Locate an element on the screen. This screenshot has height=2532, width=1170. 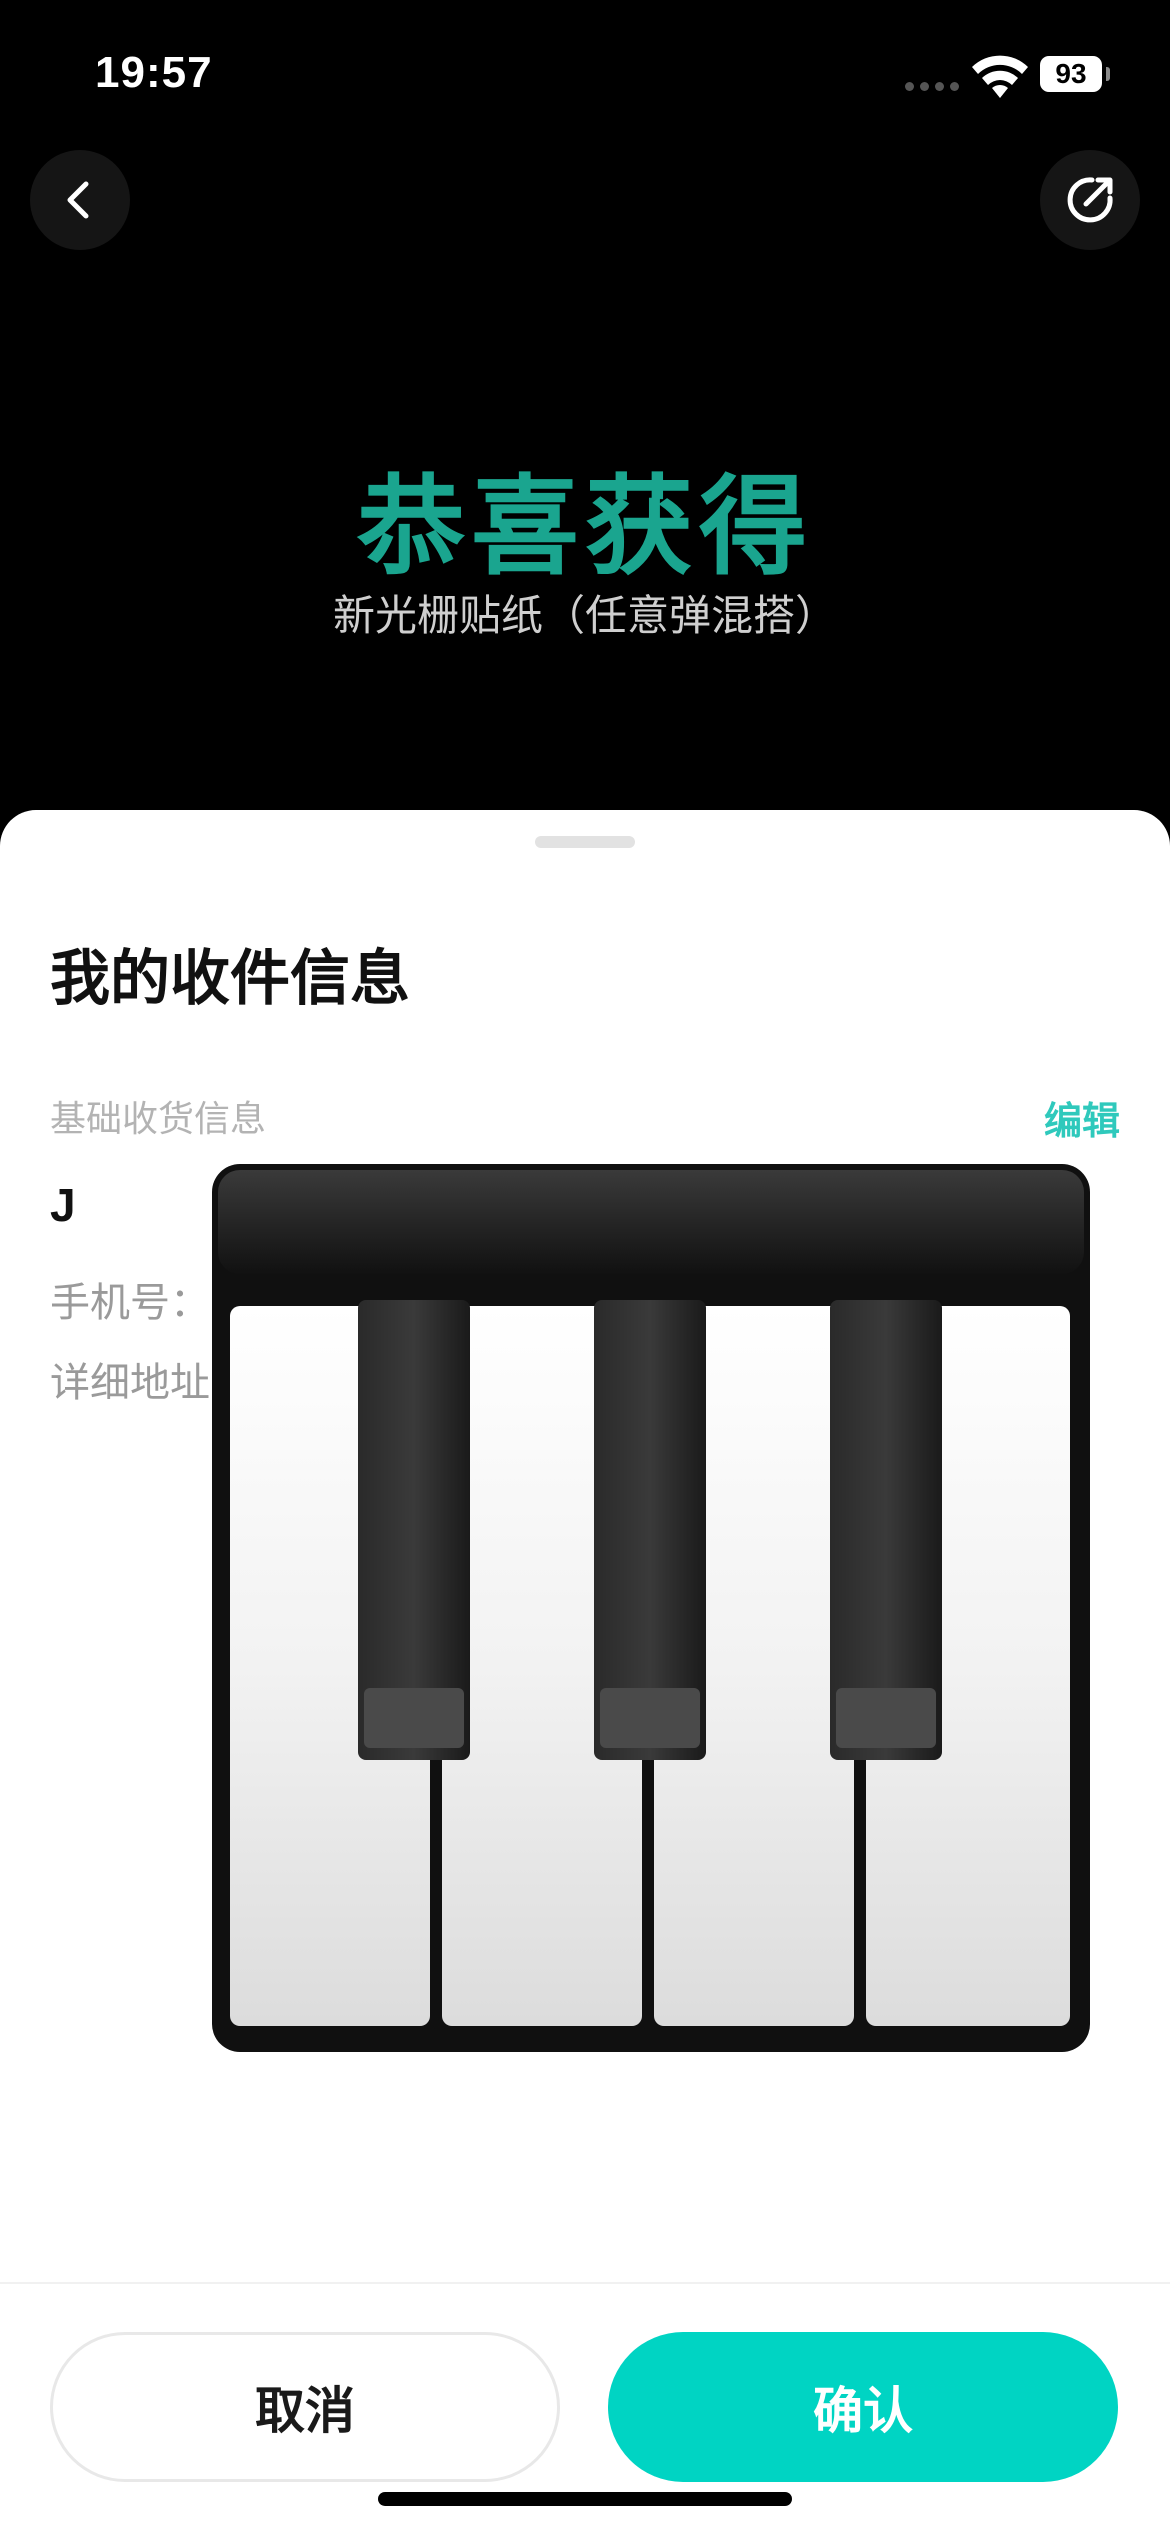
phone-label: 手机号： is located at coordinates (130, 1303).